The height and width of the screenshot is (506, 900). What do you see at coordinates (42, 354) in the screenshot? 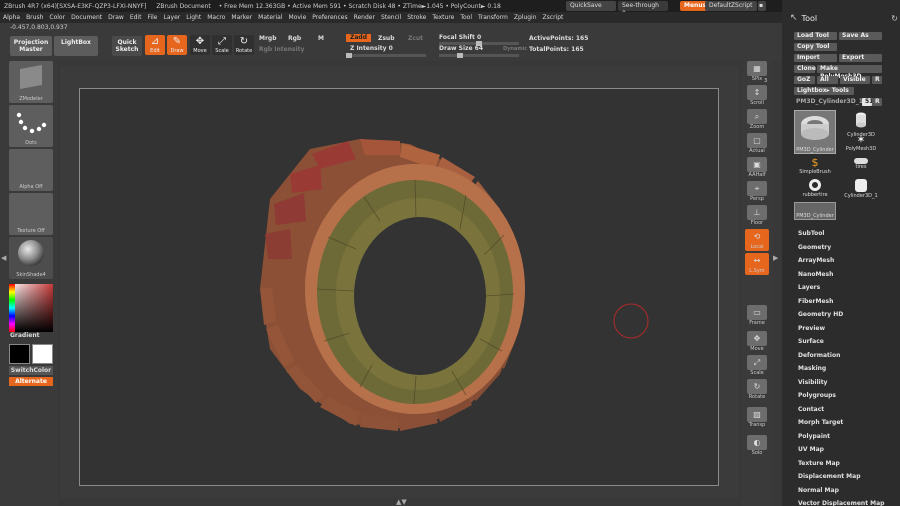
I see `secondary-color-swatch` at bounding box center [42, 354].